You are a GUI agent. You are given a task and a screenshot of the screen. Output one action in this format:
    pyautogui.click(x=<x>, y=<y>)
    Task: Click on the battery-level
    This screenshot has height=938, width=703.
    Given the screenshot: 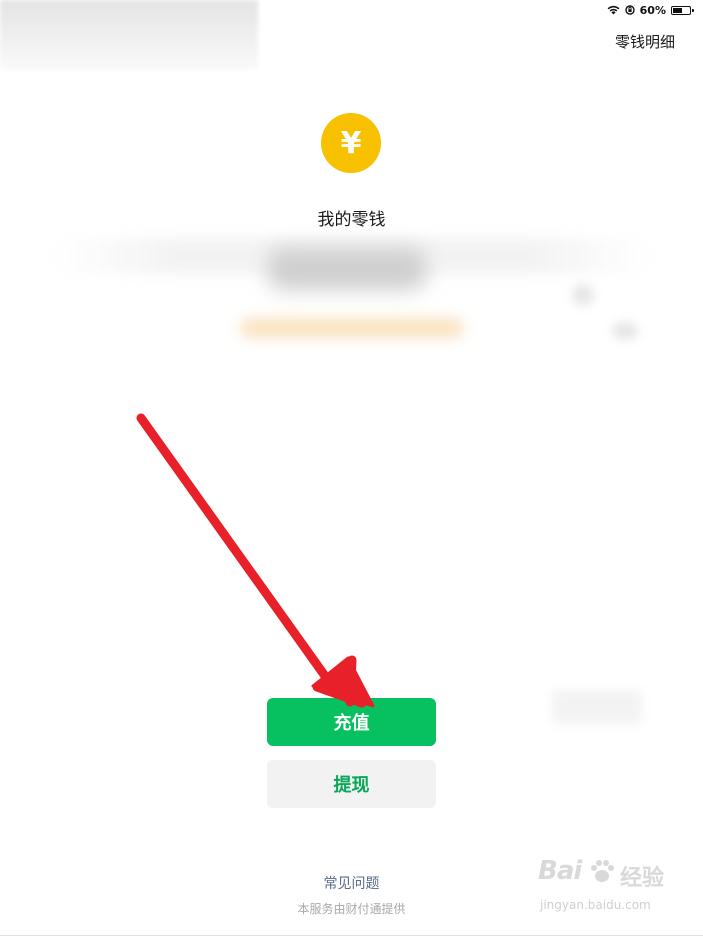 What is the action you would take?
    pyautogui.click(x=677, y=10)
    